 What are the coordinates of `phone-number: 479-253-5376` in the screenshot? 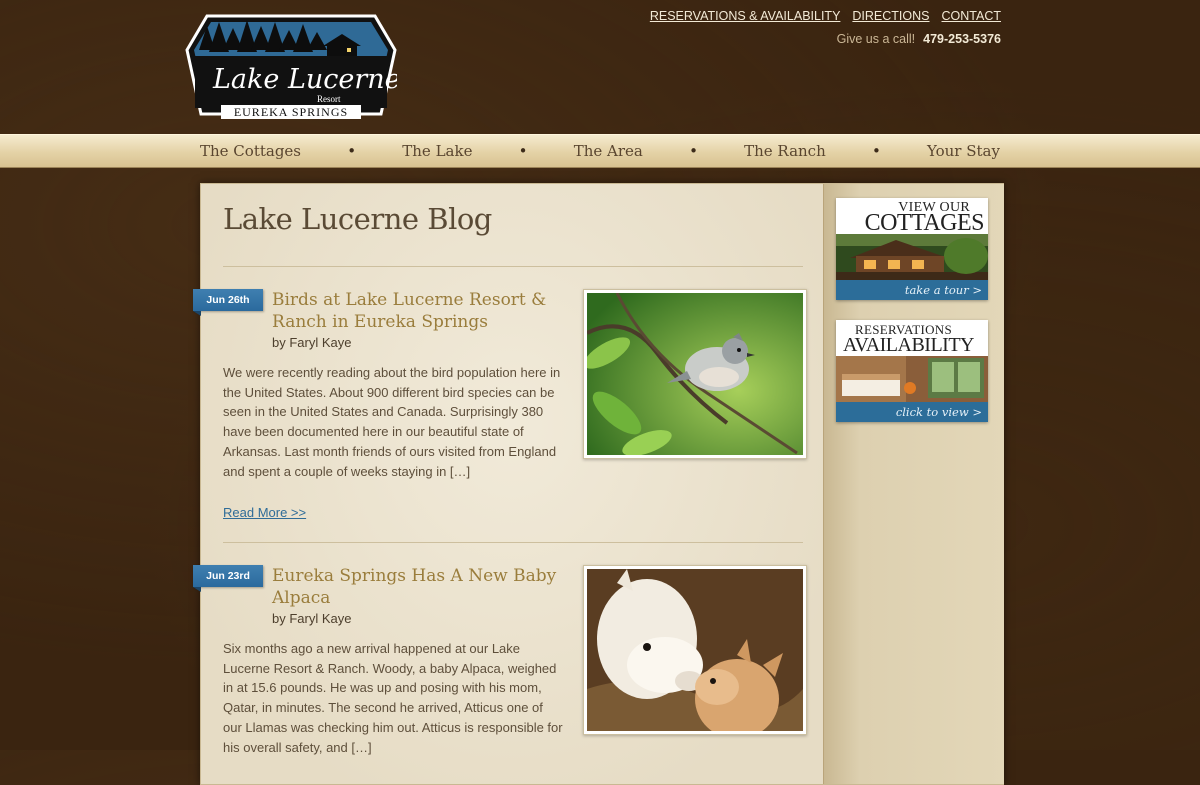 It's located at (962, 39).